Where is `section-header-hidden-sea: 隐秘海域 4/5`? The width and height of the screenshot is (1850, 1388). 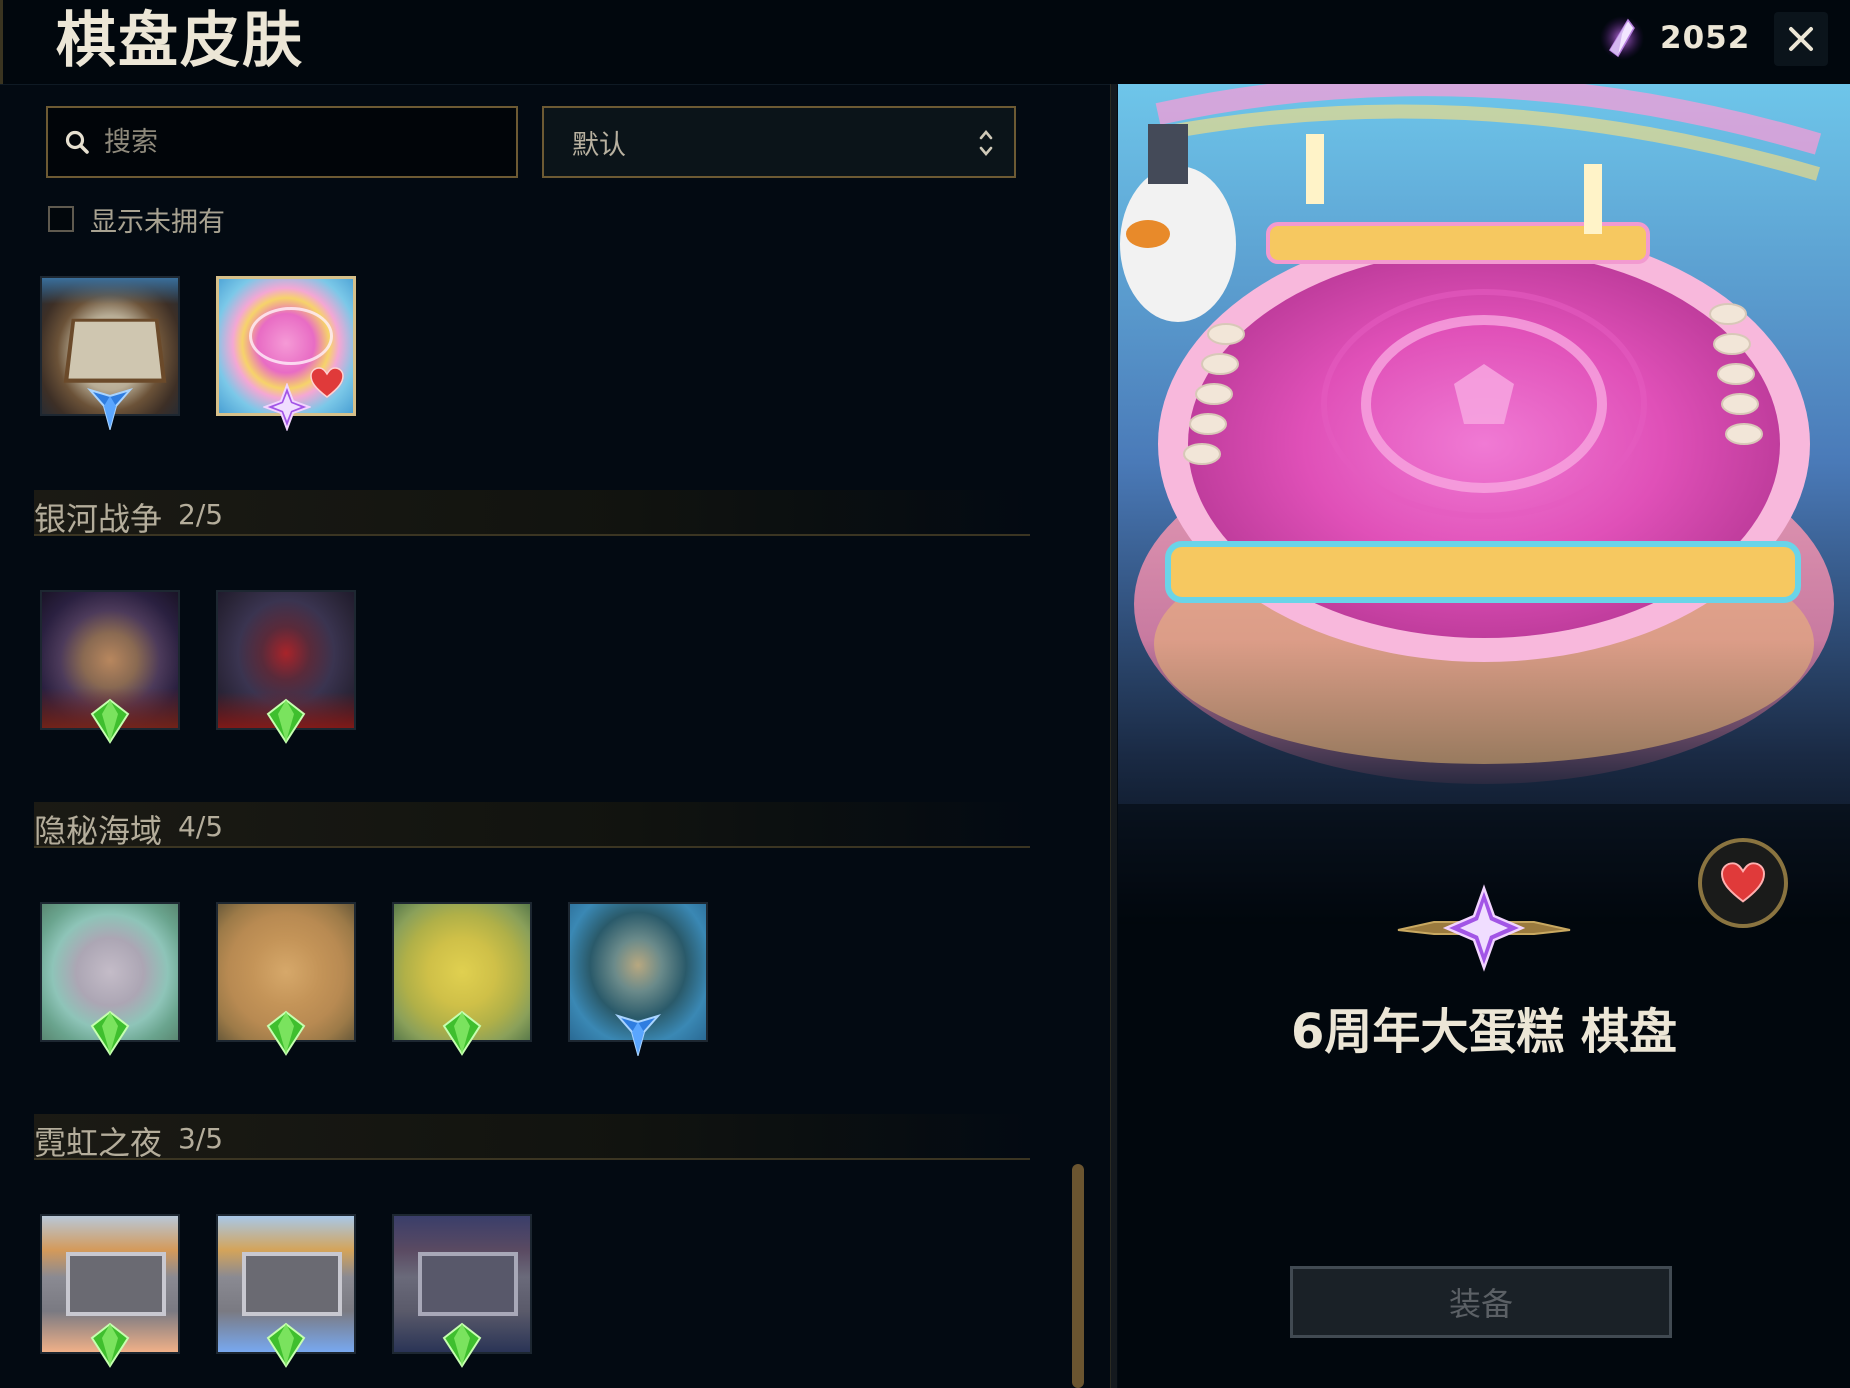
section-header-hidden-sea: 隐秘海域 4/5 is located at coordinates (532, 826).